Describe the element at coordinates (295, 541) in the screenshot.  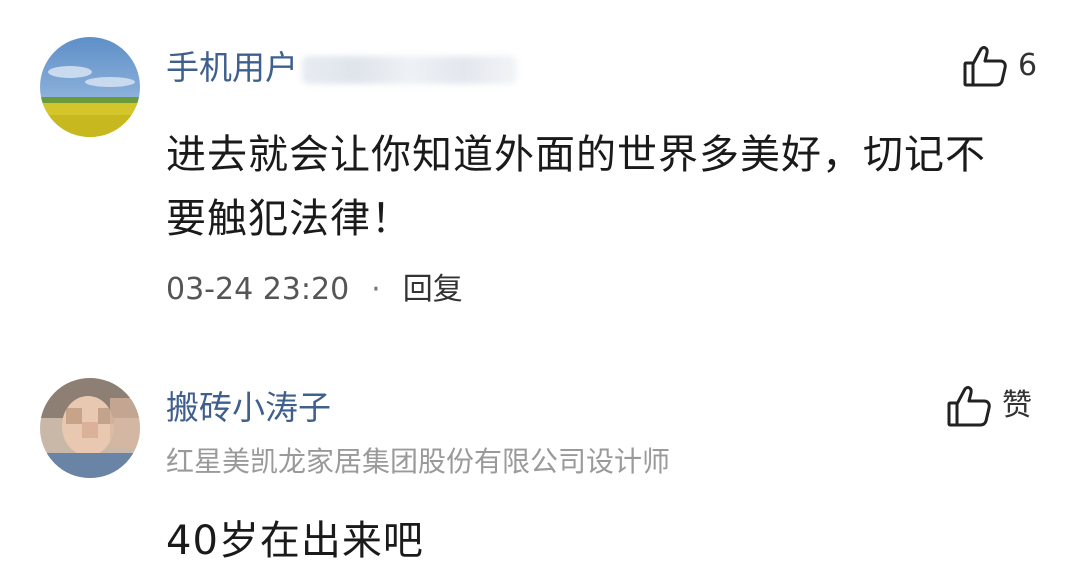
I see `content-line: 40岁在出来吧` at that location.